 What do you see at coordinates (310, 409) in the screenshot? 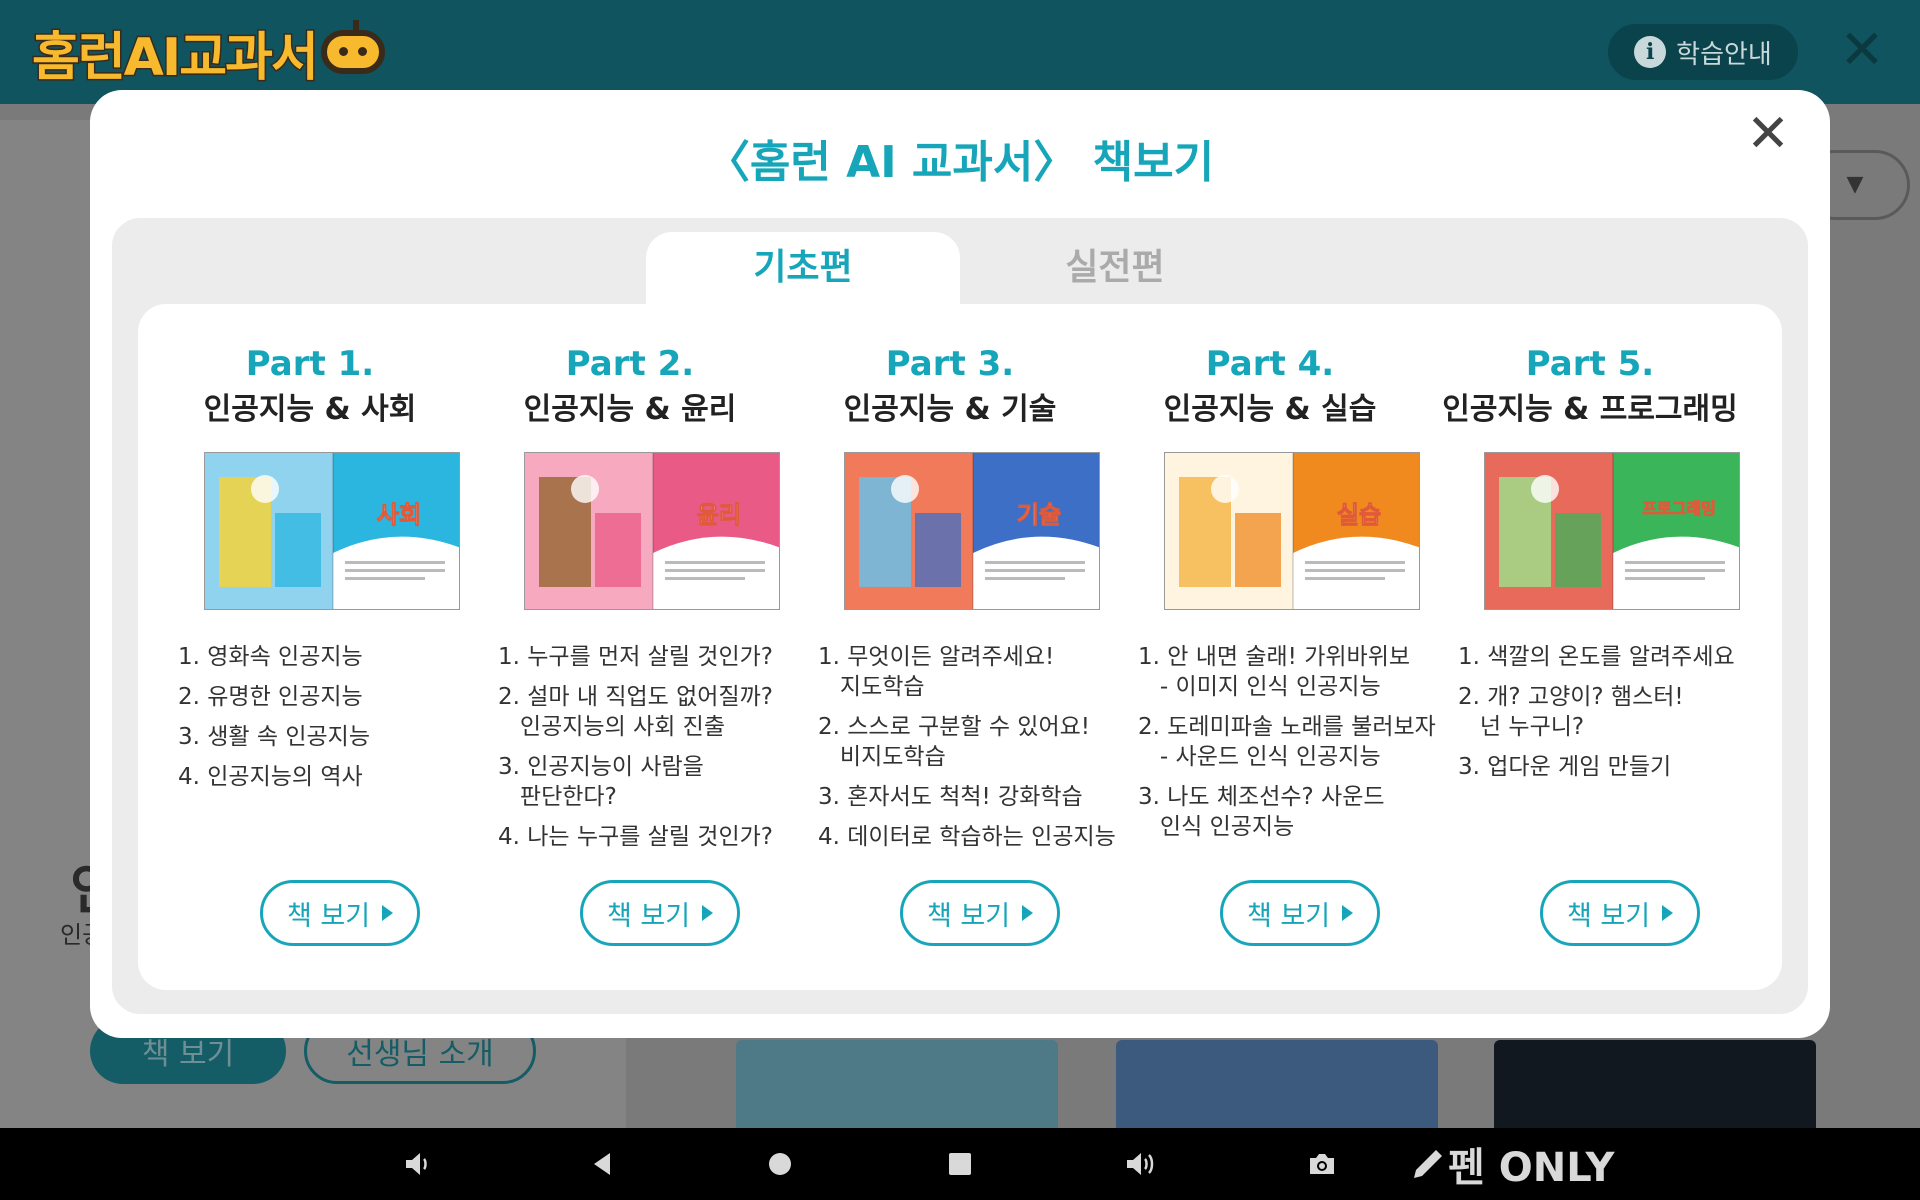
I see `part-title: 인공지능 & 사회` at bounding box center [310, 409].